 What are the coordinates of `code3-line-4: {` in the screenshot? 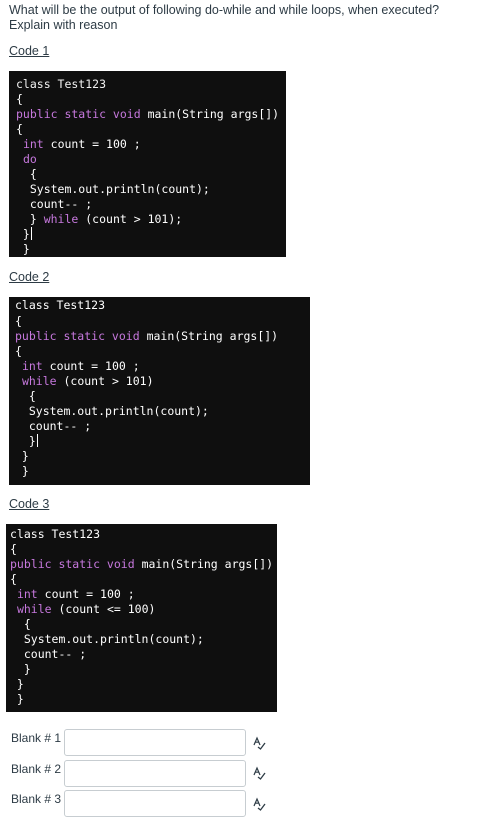 It's located at (13, 579).